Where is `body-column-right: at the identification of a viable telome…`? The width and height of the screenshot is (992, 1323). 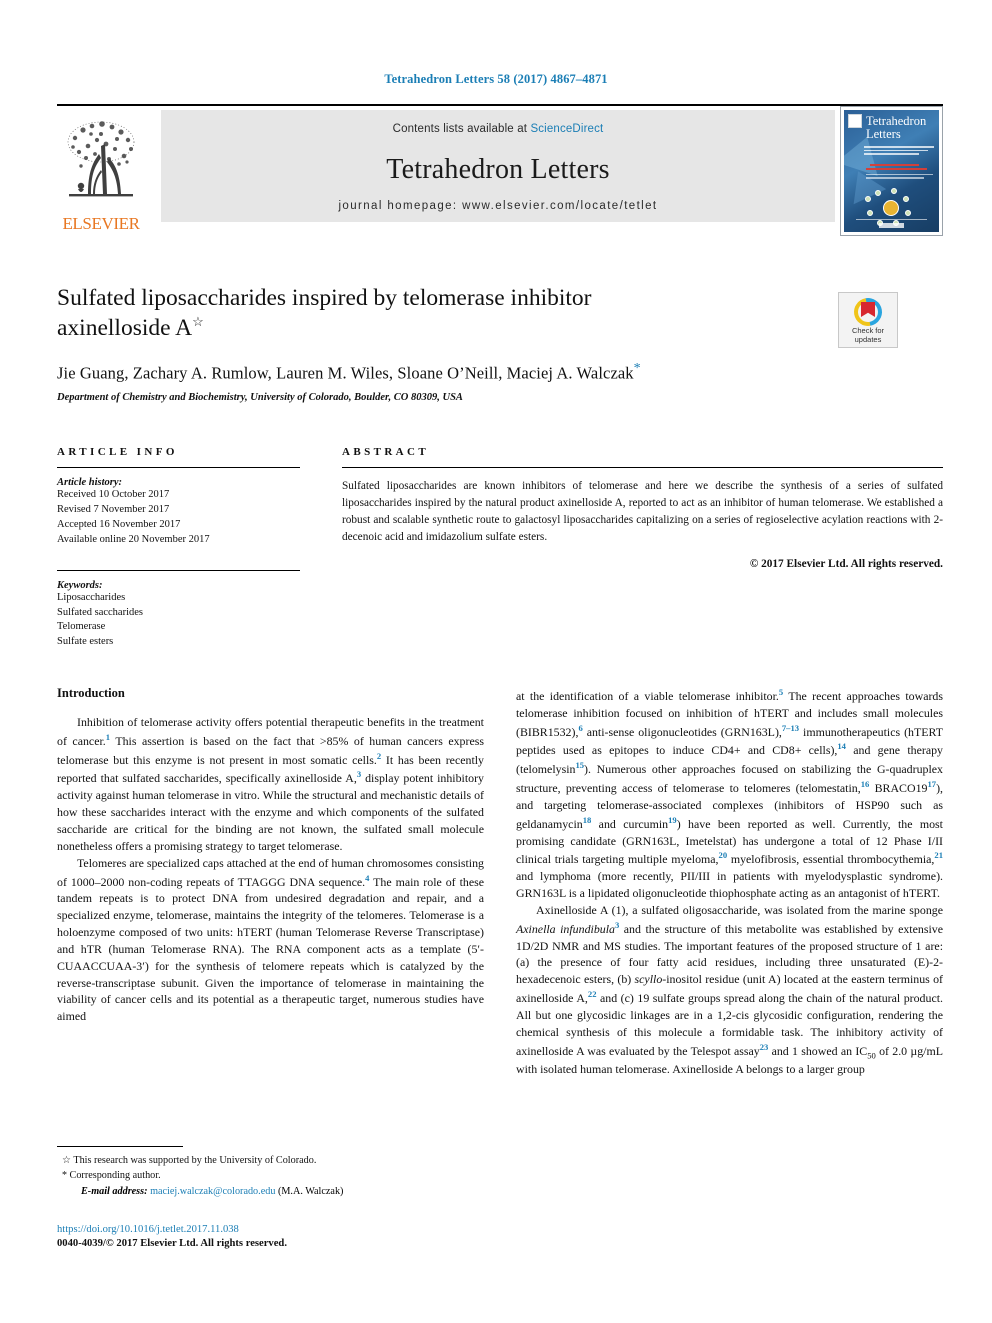
body-column-right: at the identification of a viable telome… is located at coordinates (729, 882).